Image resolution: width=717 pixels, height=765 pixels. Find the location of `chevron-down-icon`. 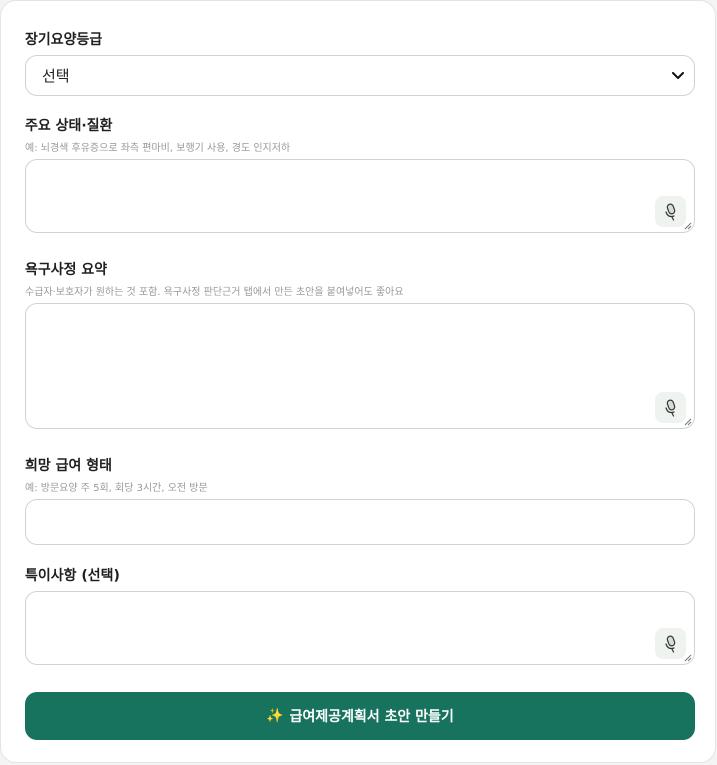

chevron-down-icon is located at coordinates (678, 76).